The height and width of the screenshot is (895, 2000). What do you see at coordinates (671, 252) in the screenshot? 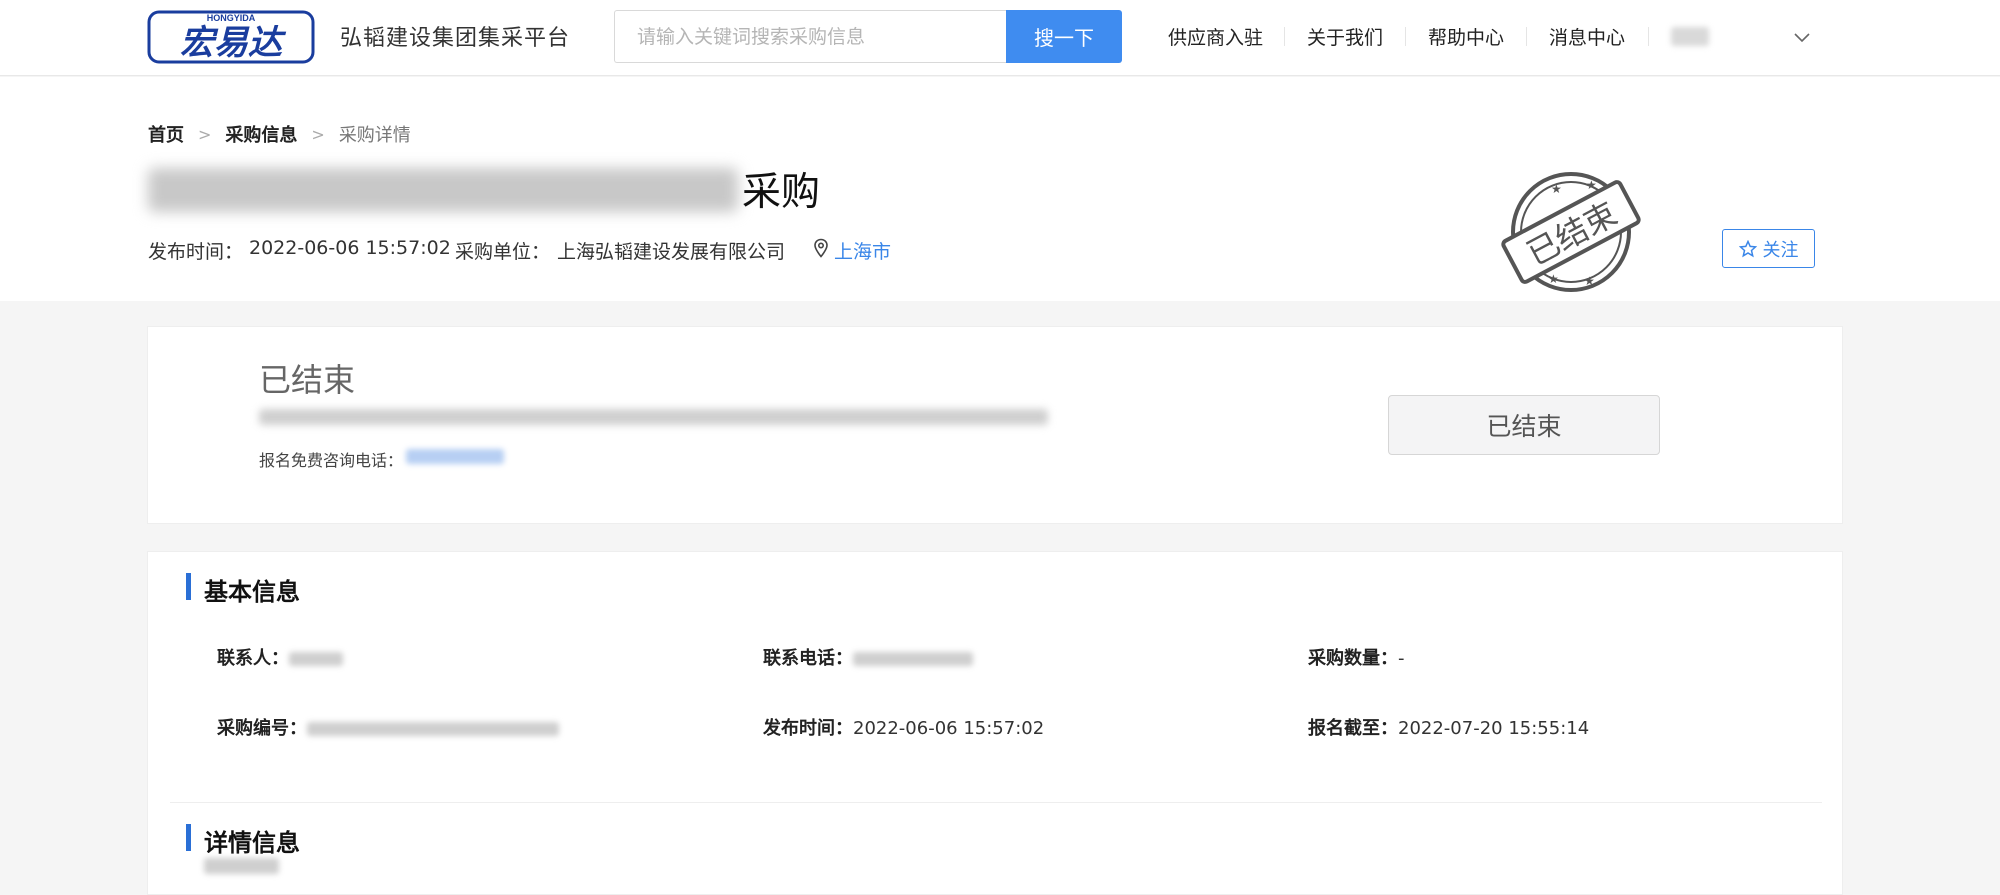
I see `purchase-unit-value: 上海弘韬建设发展有限公司` at bounding box center [671, 252].